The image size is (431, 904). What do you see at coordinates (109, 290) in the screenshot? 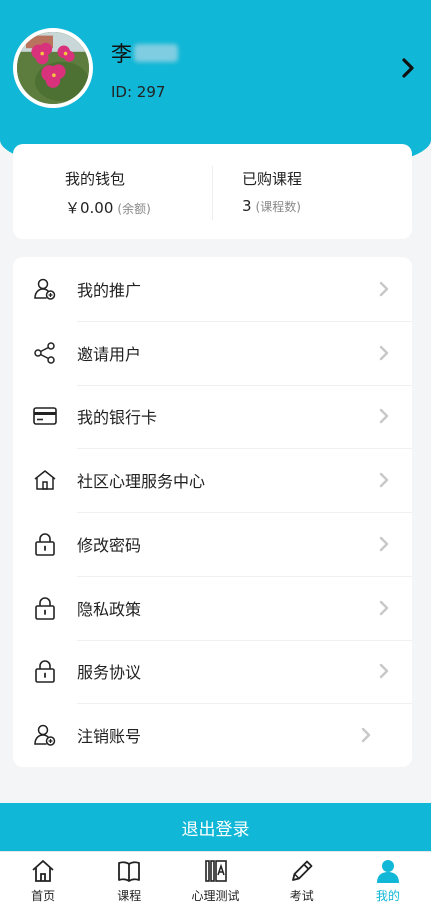
I see `menu-label: 我的推广` at bounding box center [109, 290].